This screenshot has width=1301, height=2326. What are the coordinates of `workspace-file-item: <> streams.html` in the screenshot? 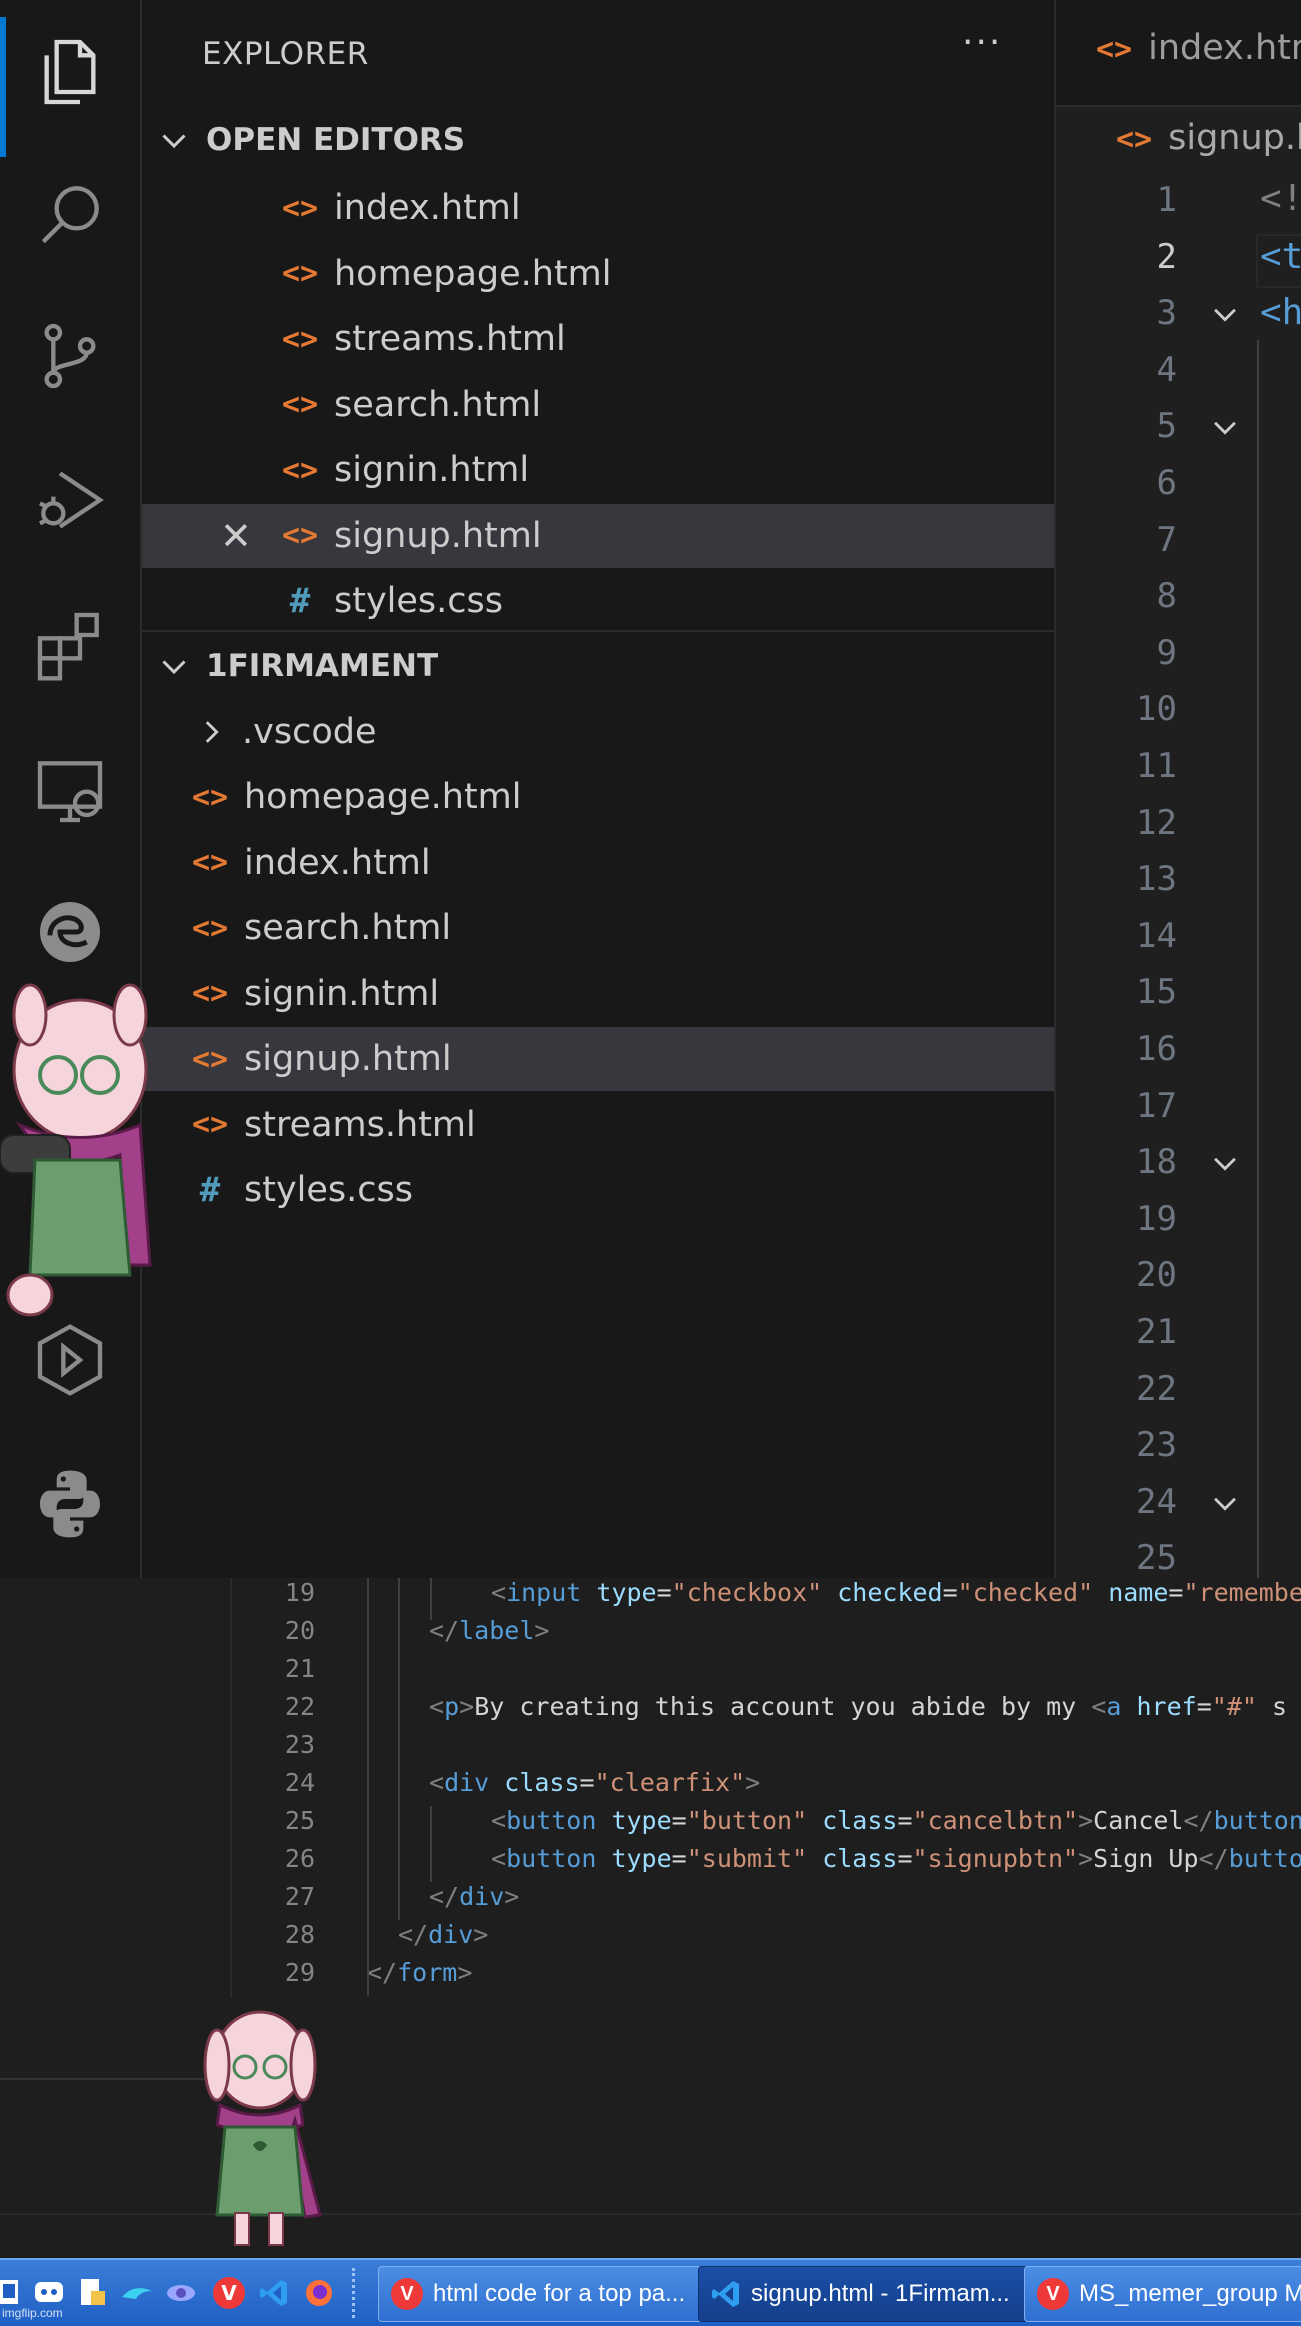 It's located at (598, 1125).